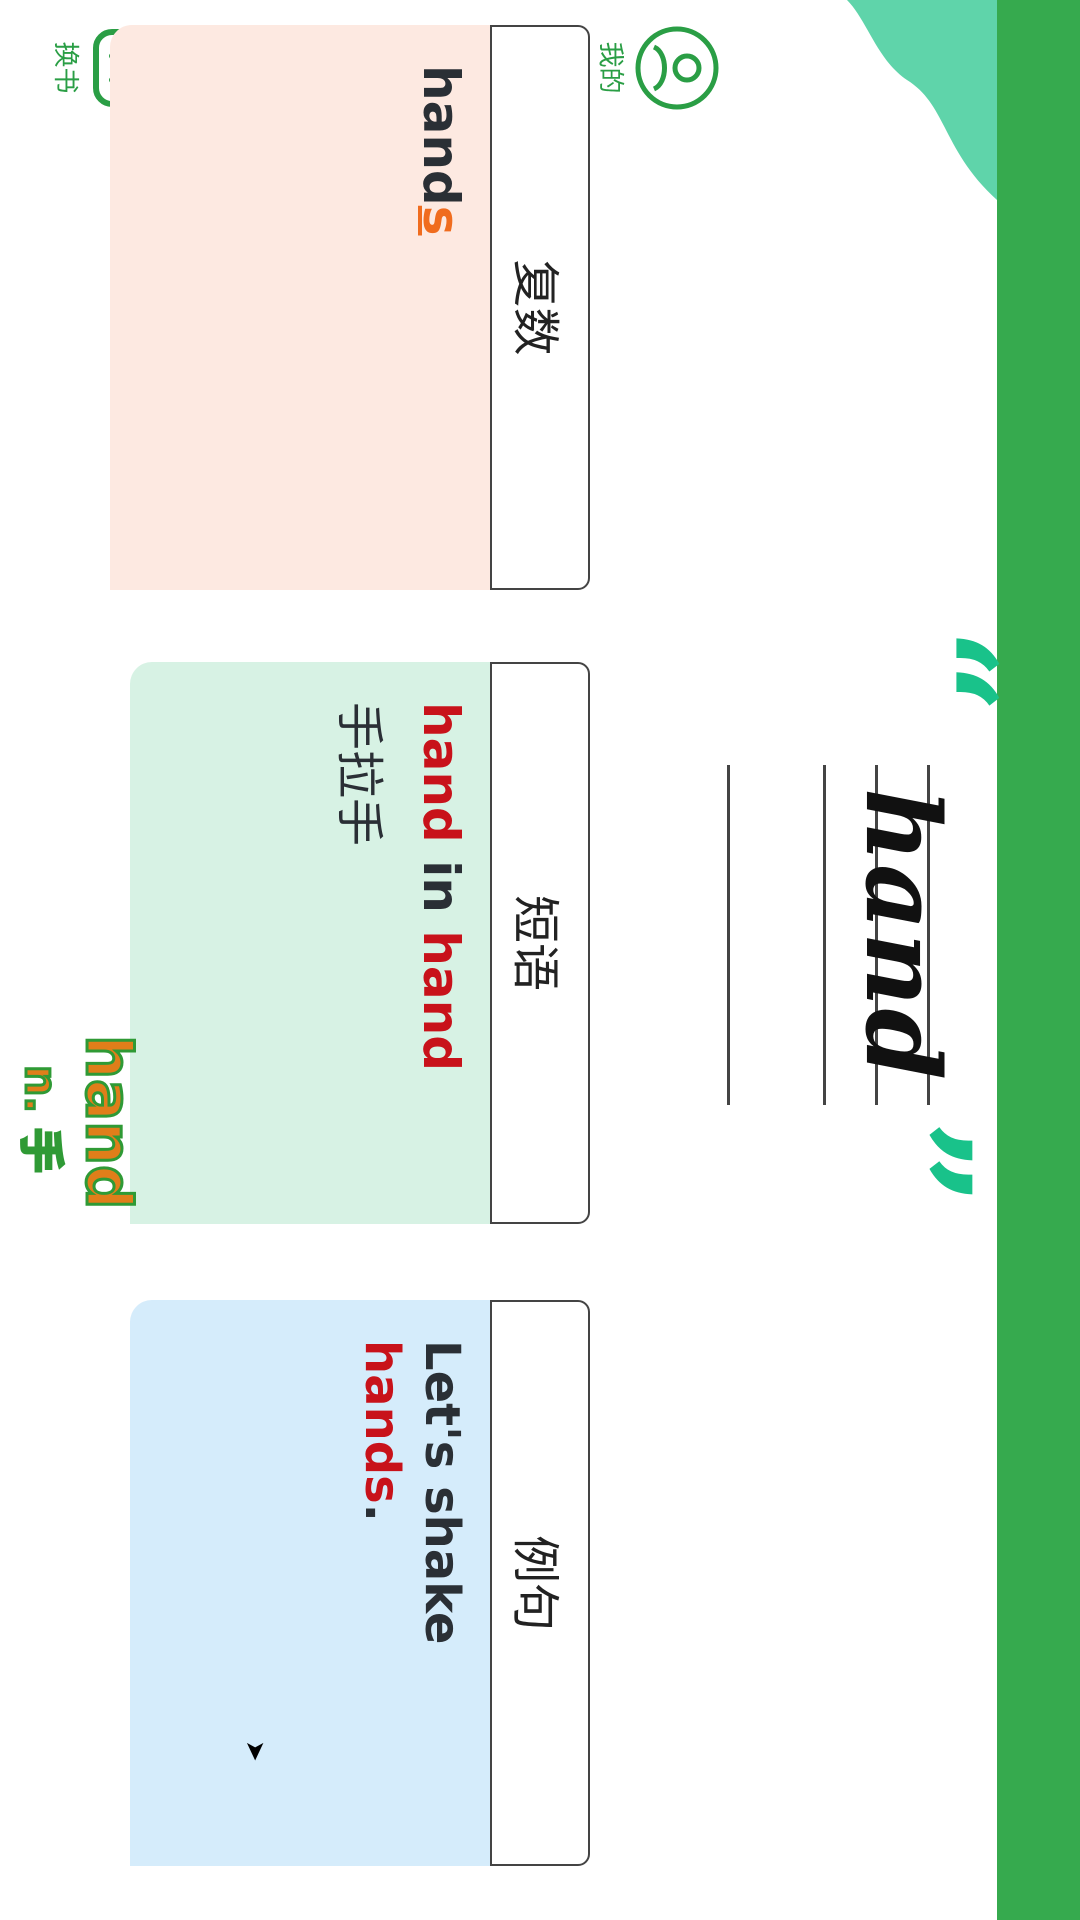 The height and width of the screenshot is (1920, 1080). Describe the element at coordinates (441, 1001) in the screenshot. I see `phrase-word-3: hand` at that location.